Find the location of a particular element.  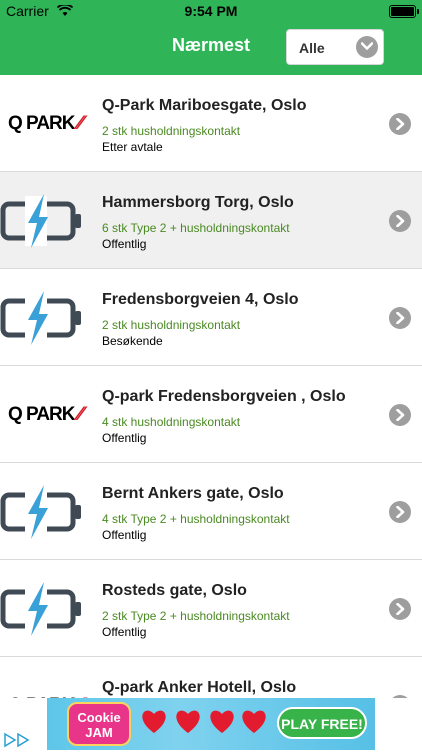

station-name: Hammersborg Torg, Oslo is located at coordinates (198, 202).